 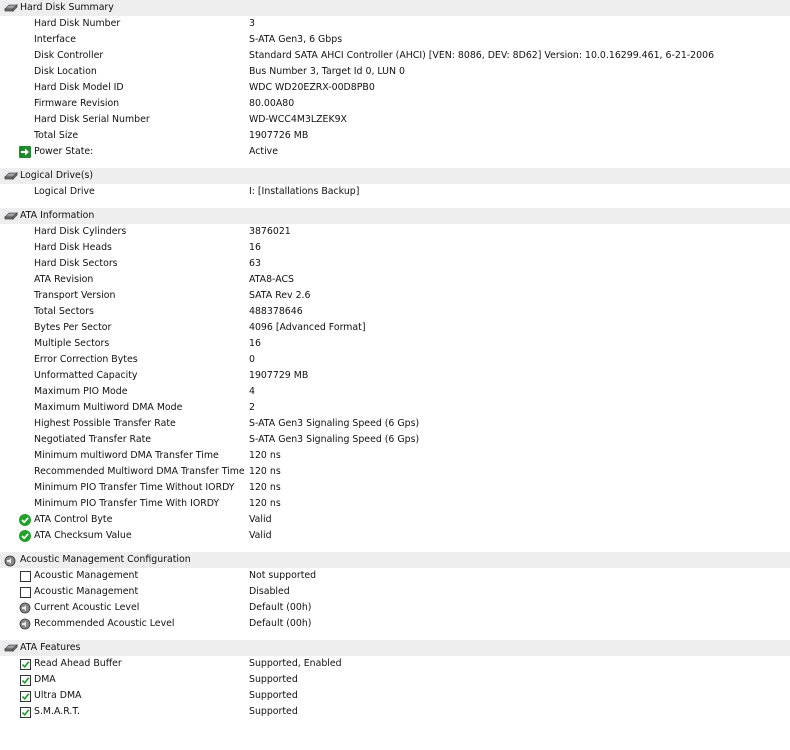 What do you see at coordinates (395, 296) in the screenshot?
I see `info-row: Transport Version SATA Rev 2.6` at bounding box center [395, 296].